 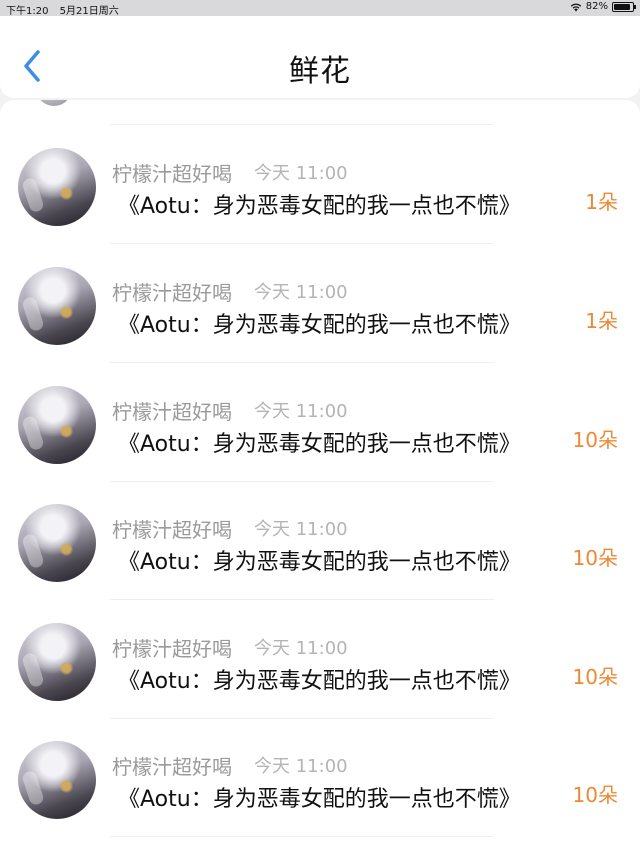 I want to click on status-left: 下午1:20 5月21日周六, so click(x=66, y=9).